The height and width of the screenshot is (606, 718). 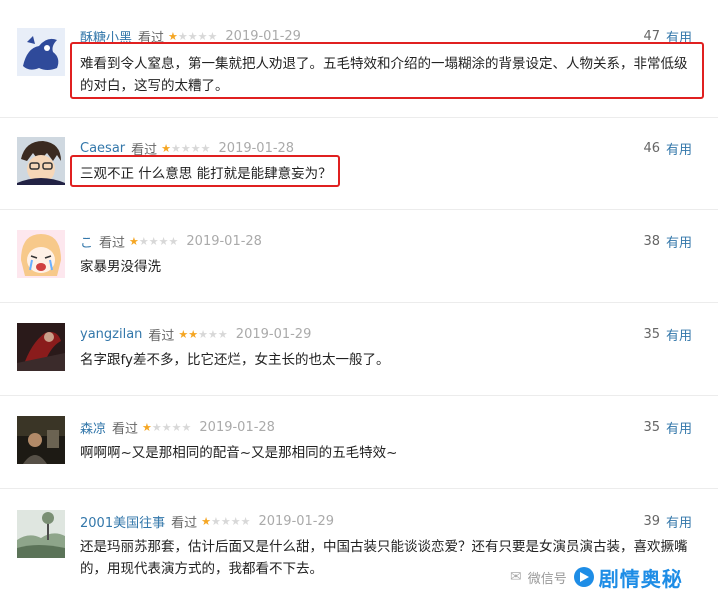 I want to click on vote-count: 46, so click(x=651, y=148).